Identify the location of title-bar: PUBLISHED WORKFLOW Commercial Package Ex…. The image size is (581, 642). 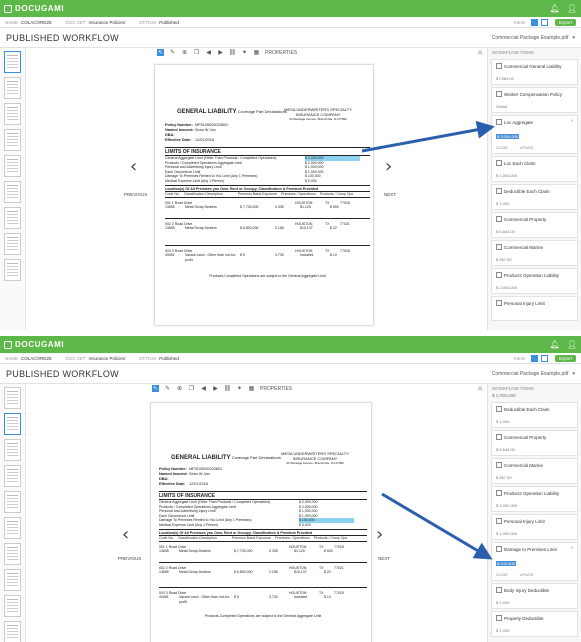
(290, 374).